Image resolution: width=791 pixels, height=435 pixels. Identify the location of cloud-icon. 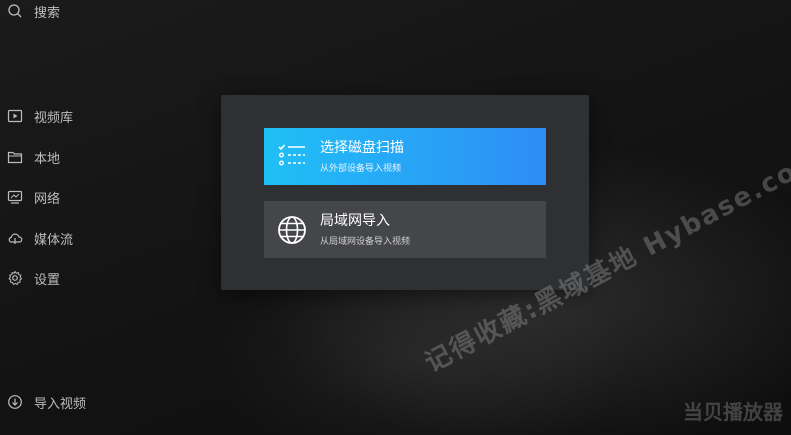
(15, 238).